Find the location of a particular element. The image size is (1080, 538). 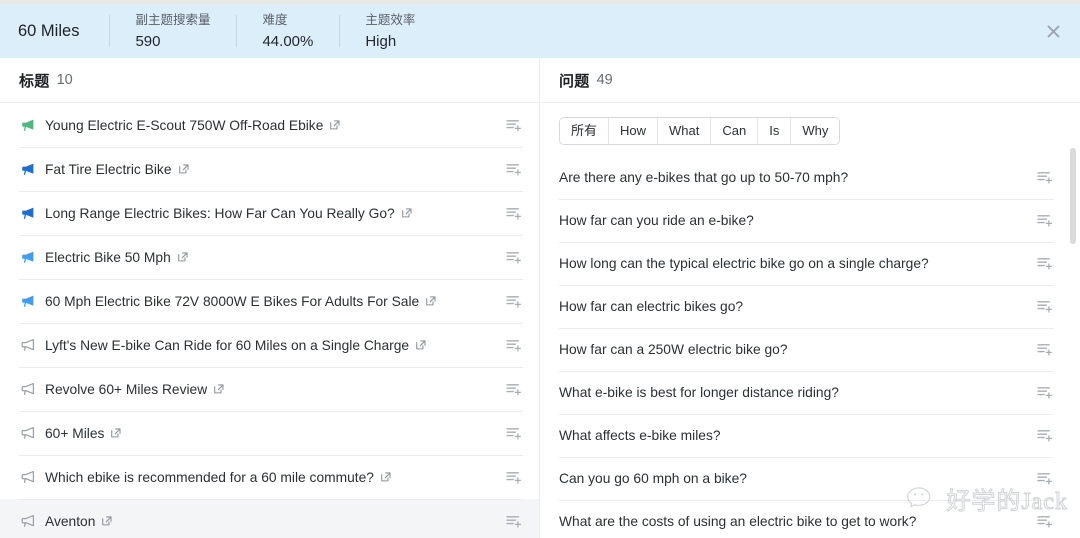

question-filter-why: Why is located at coordinates (815, 131).